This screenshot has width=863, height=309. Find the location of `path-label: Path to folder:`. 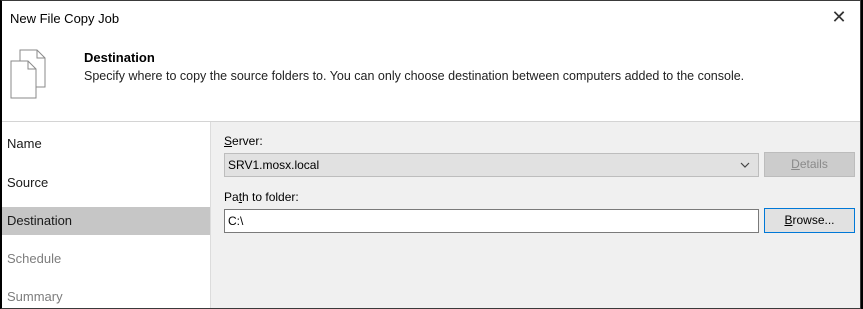

path-label: Path to folder: is located at coordinates (261, 197).